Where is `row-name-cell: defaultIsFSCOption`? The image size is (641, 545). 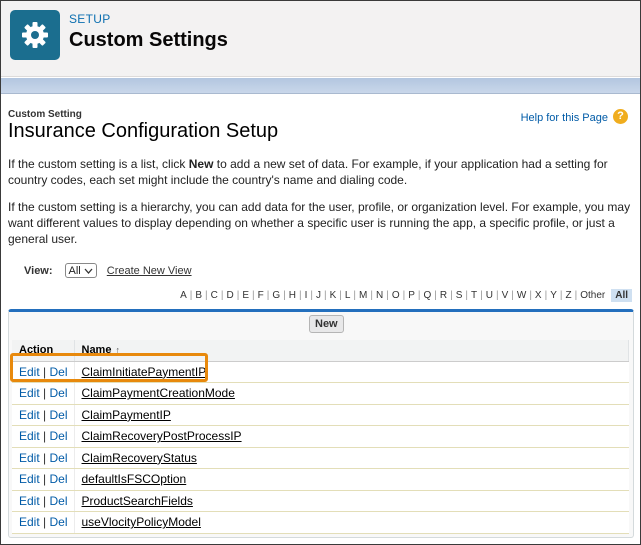 row-name-cell: defaultIsFSCOption is located at coordinates (351, 479).